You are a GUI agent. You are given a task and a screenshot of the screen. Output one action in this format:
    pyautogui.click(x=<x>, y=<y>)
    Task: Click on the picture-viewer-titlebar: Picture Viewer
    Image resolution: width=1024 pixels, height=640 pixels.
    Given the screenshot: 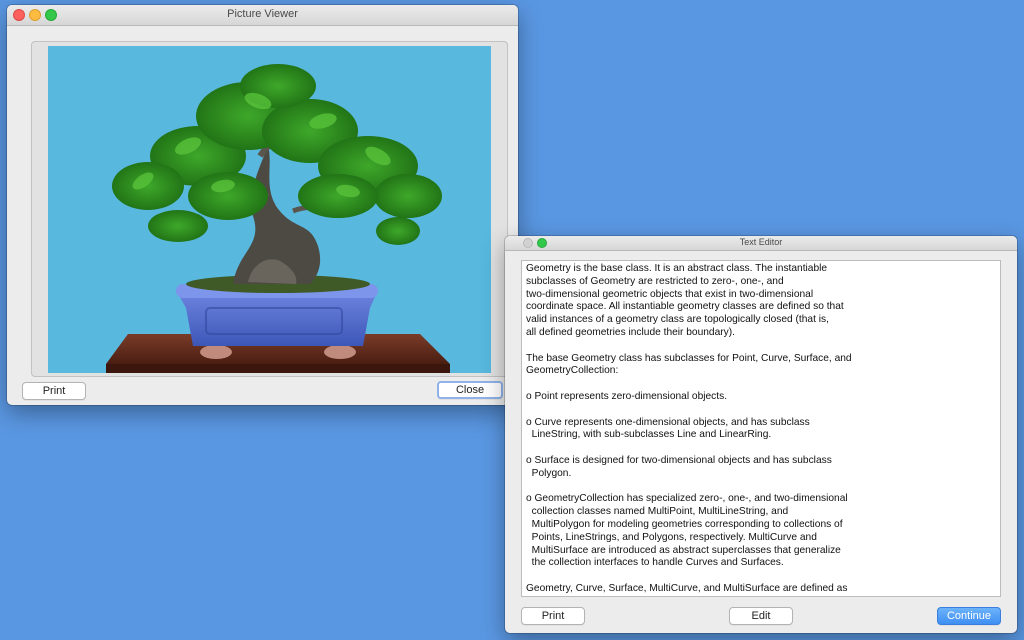 What is the action you would take?
    pyautogui.click(x=262, y=15)
    